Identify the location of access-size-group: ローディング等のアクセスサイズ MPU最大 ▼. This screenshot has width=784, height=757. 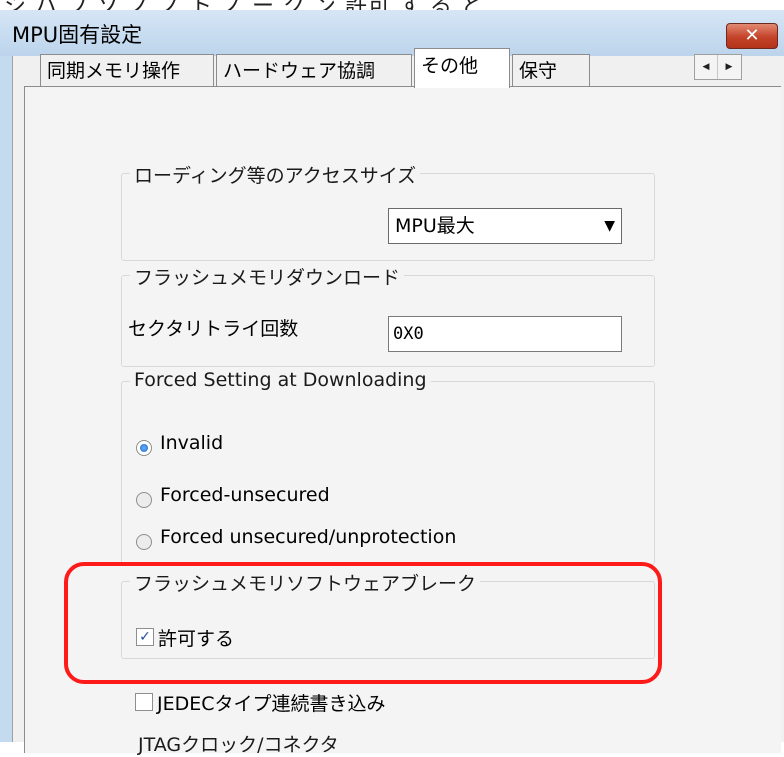
(388, 211).